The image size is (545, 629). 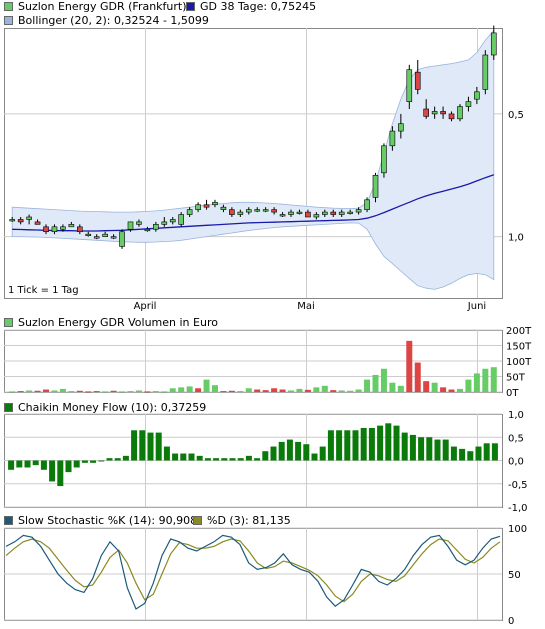 What do you see at coordinates (476, 306) in the screenshot?
I see `x-tick-juni: Juni` at bounding box center [476, 306].